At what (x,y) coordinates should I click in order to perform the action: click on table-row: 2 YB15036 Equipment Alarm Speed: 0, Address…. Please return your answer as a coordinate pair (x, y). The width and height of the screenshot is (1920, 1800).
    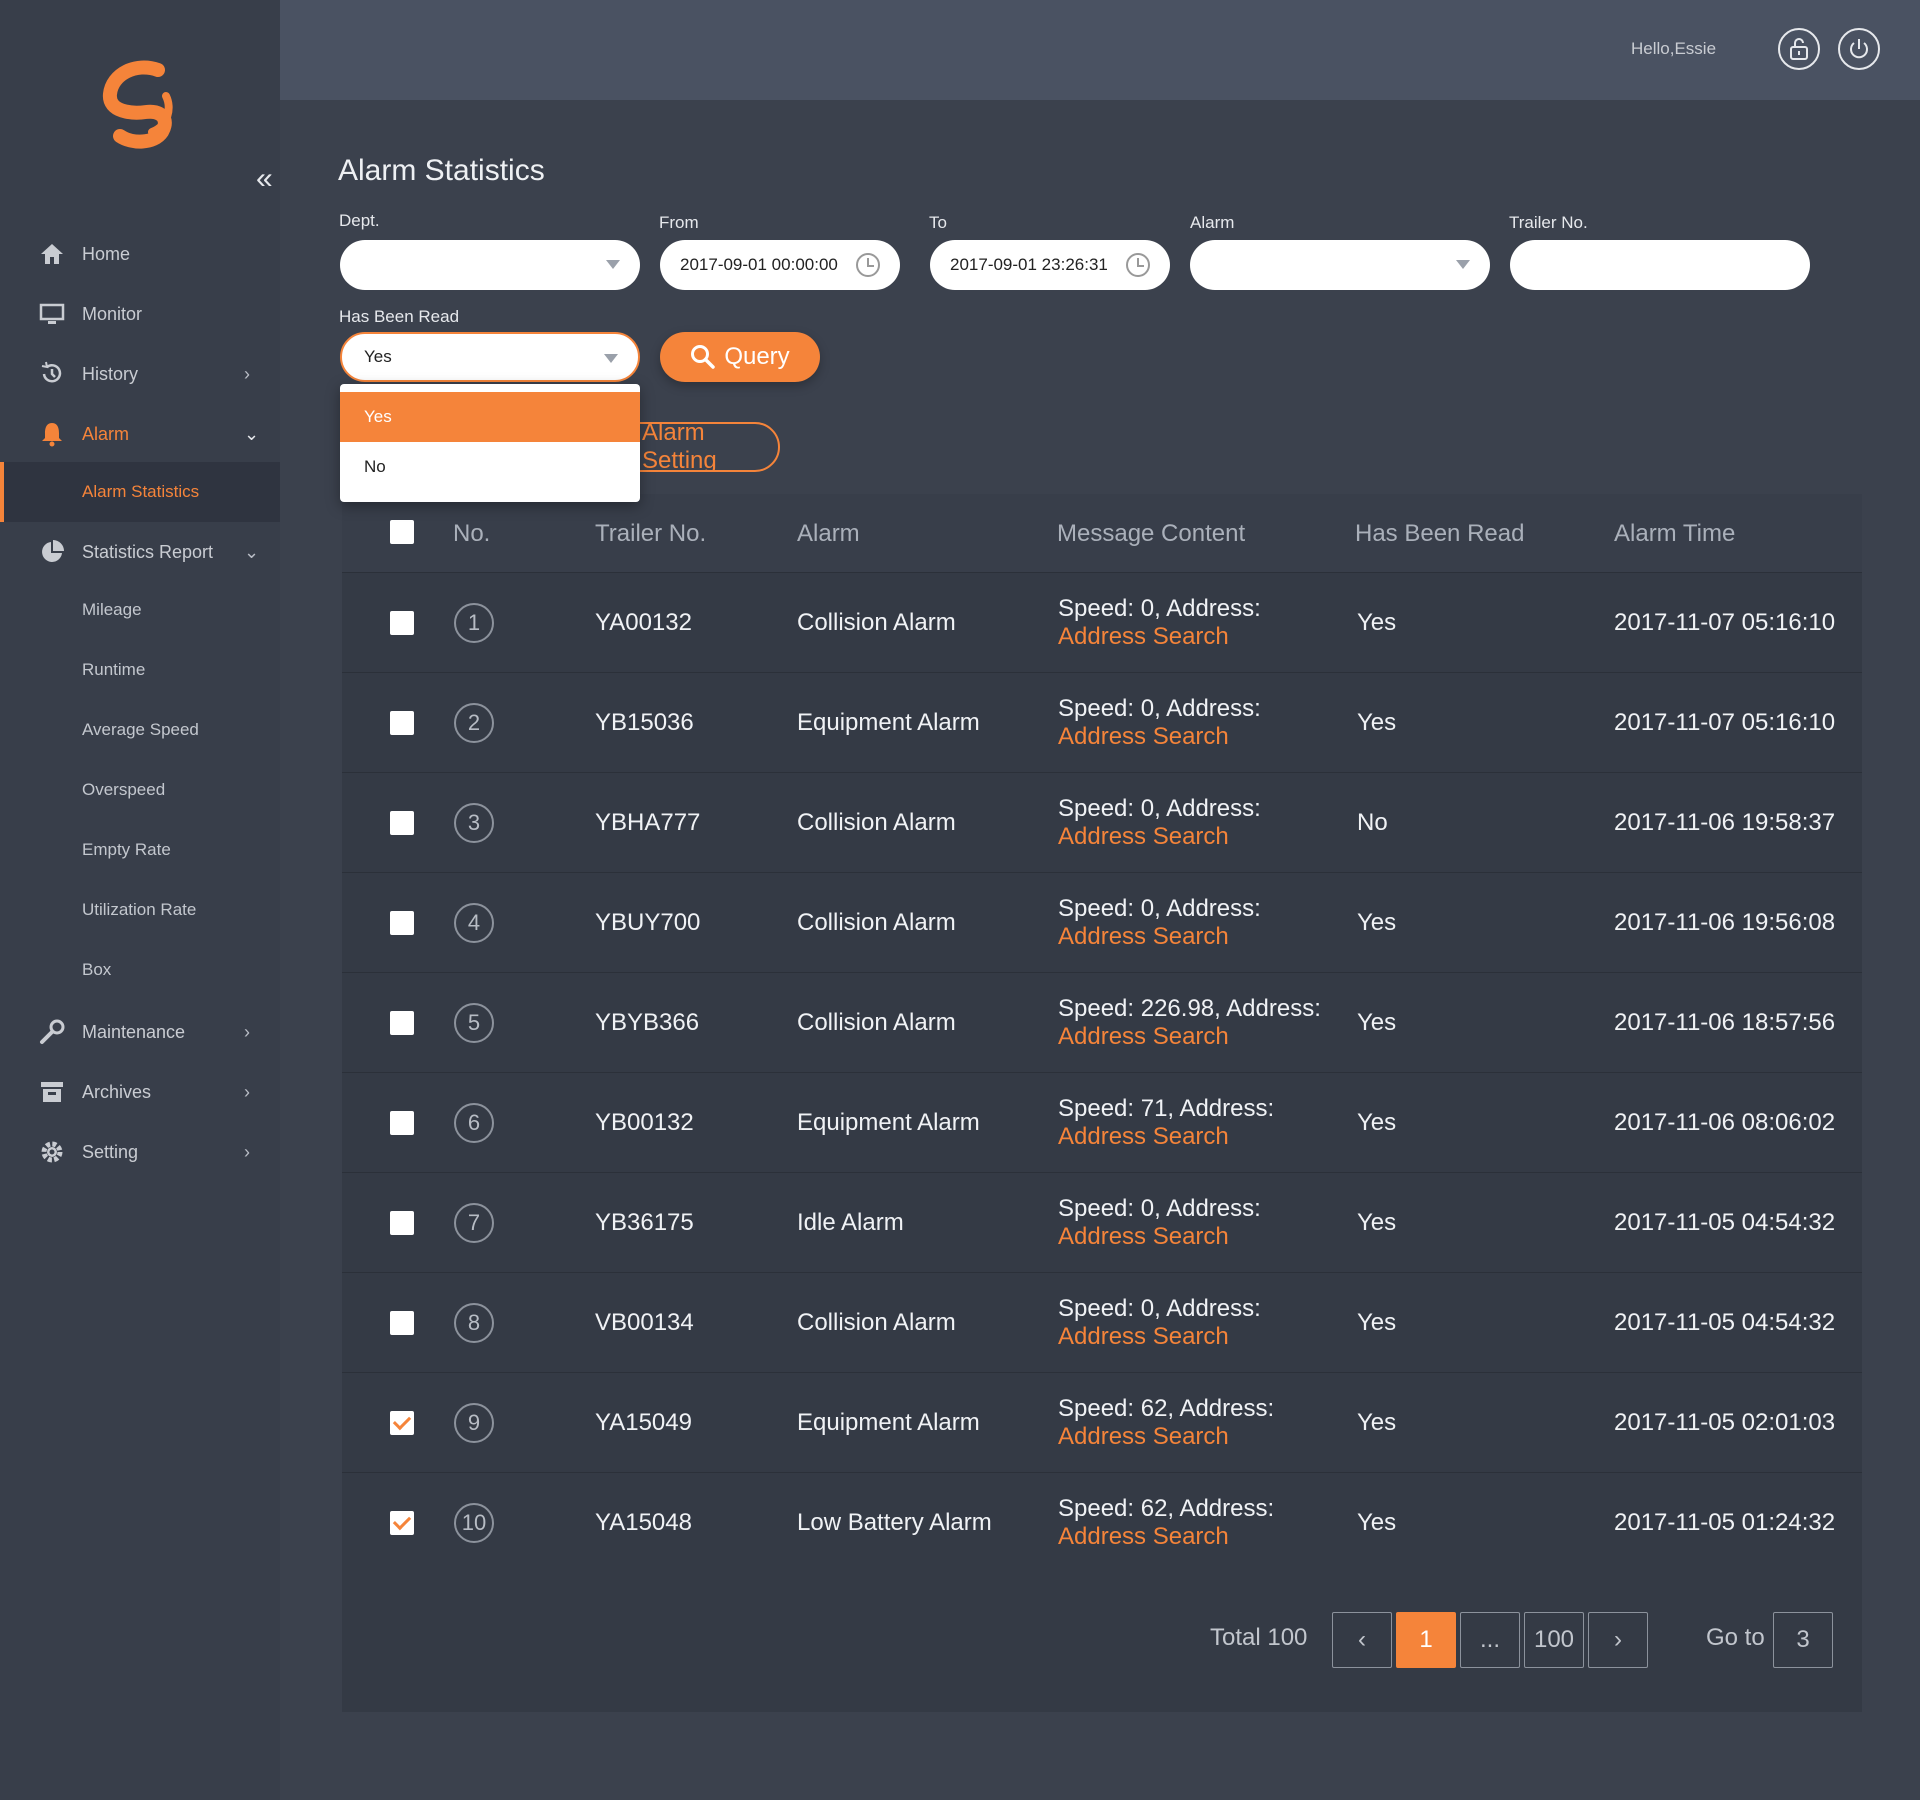
    Looking at the image, I should click on (1102, 722).